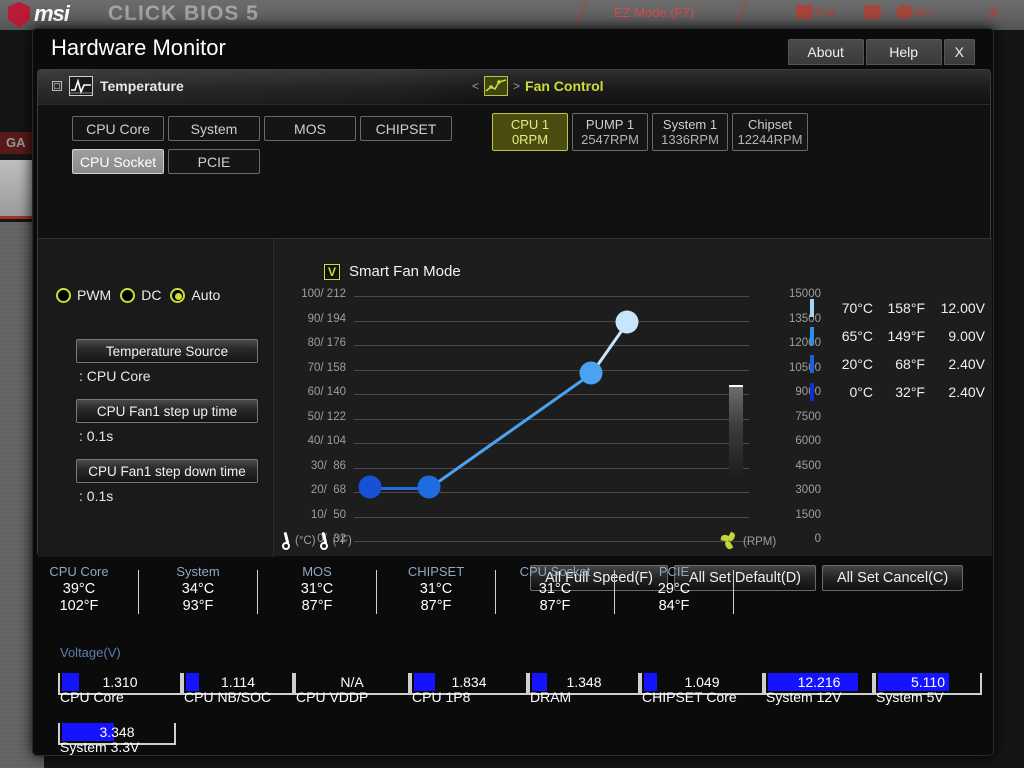 Image resolution: width=1024 pixels, height=768 pixels. I want to click on fan-rpm: 12244RPM, so click(770, 139).